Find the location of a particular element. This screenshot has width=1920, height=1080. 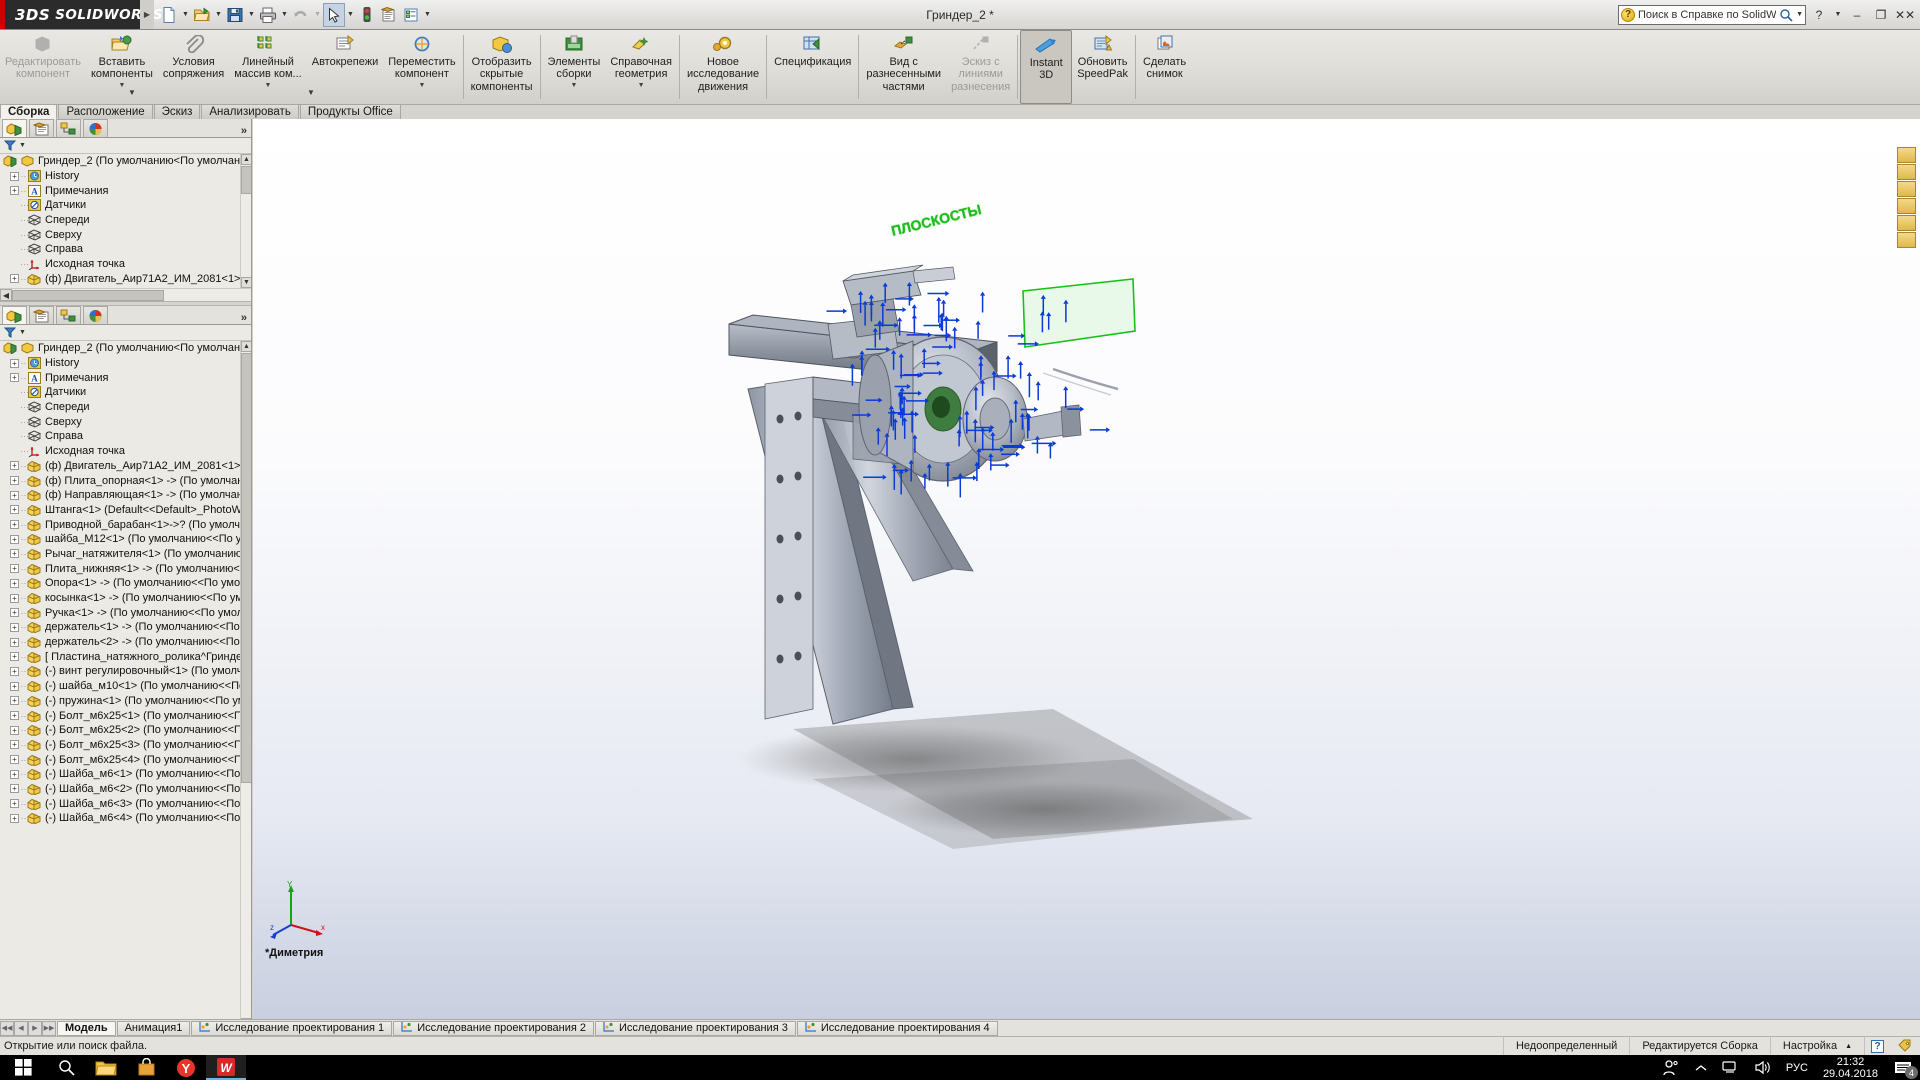

ribbon-button-5: Переместить компонент ▼ is located at coordinates (421, 67).